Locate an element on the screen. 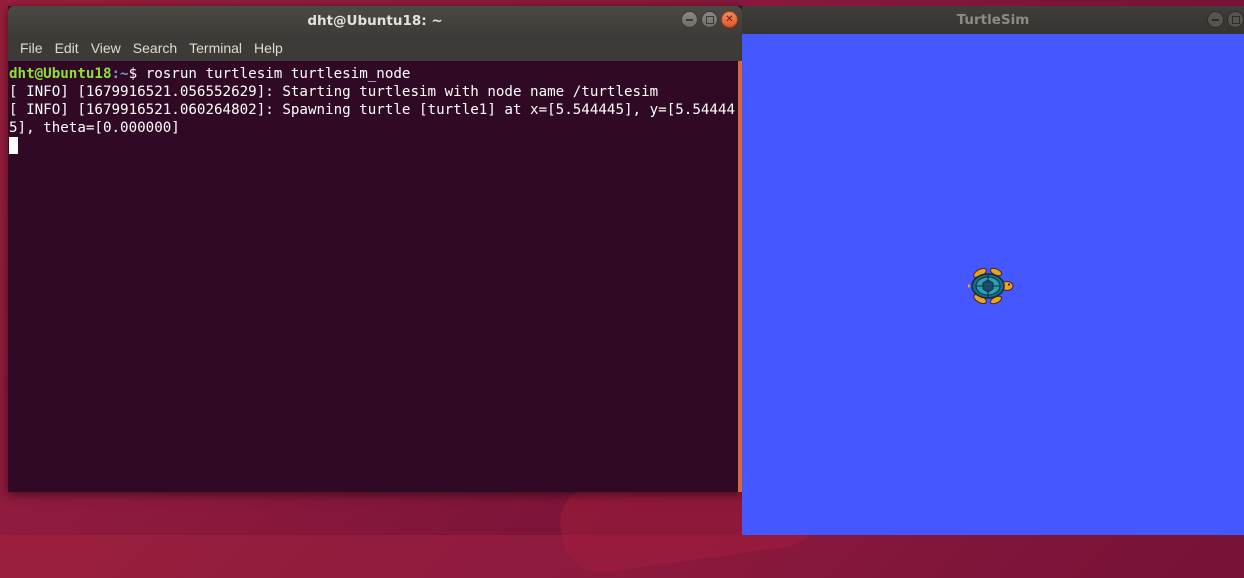 The width and height of the screenshot is (1244, 578). terminal-title: dht@Ubuntu18: ~ is located at coordinates (375, 20).